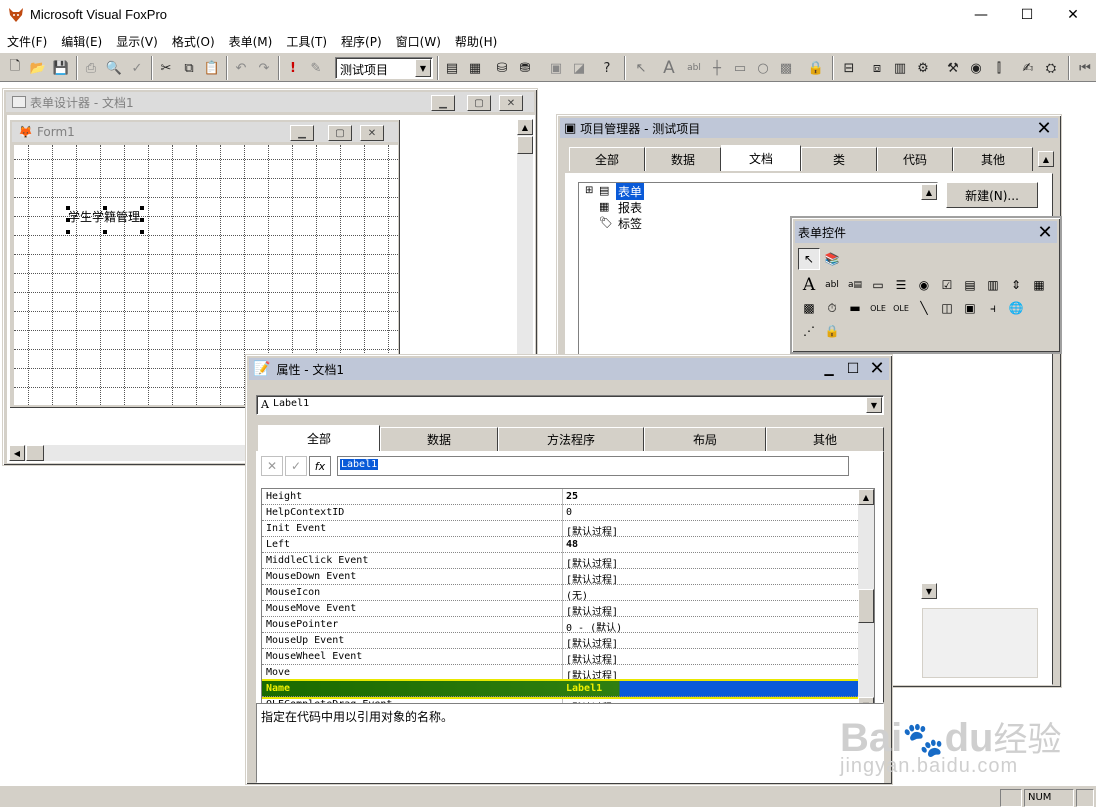 The image size is (1096, 807). Describe the element at coordinates (832, 285) in the screenshot. I see `textbox-control-icon: abl` at that location.